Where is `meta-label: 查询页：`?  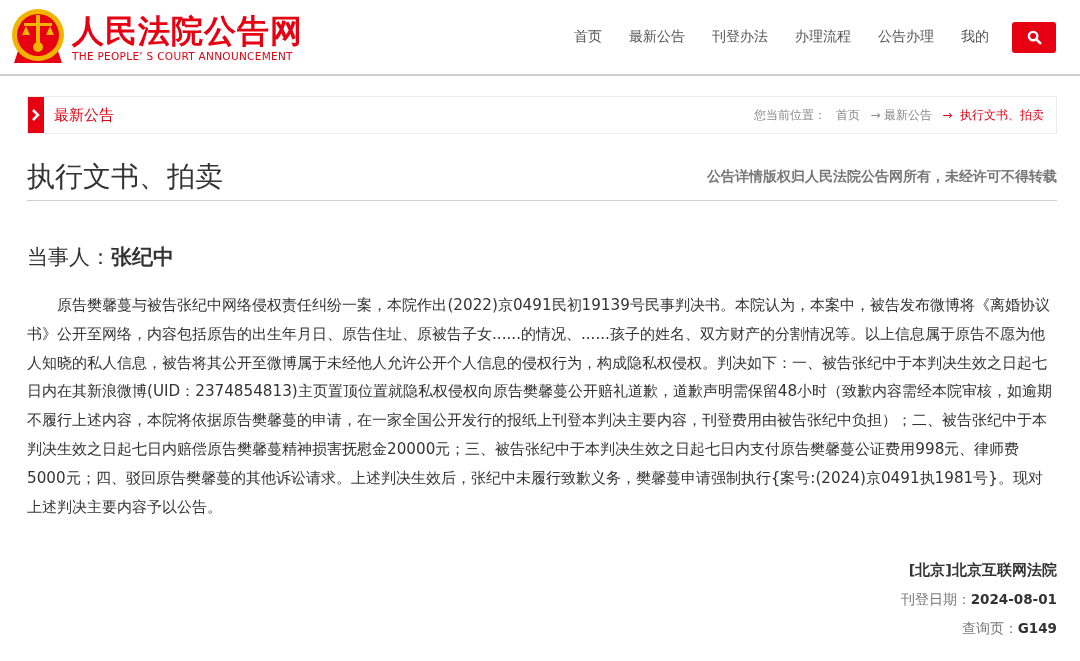 meta-label: 查询页： is located at coordinates (989, 629).